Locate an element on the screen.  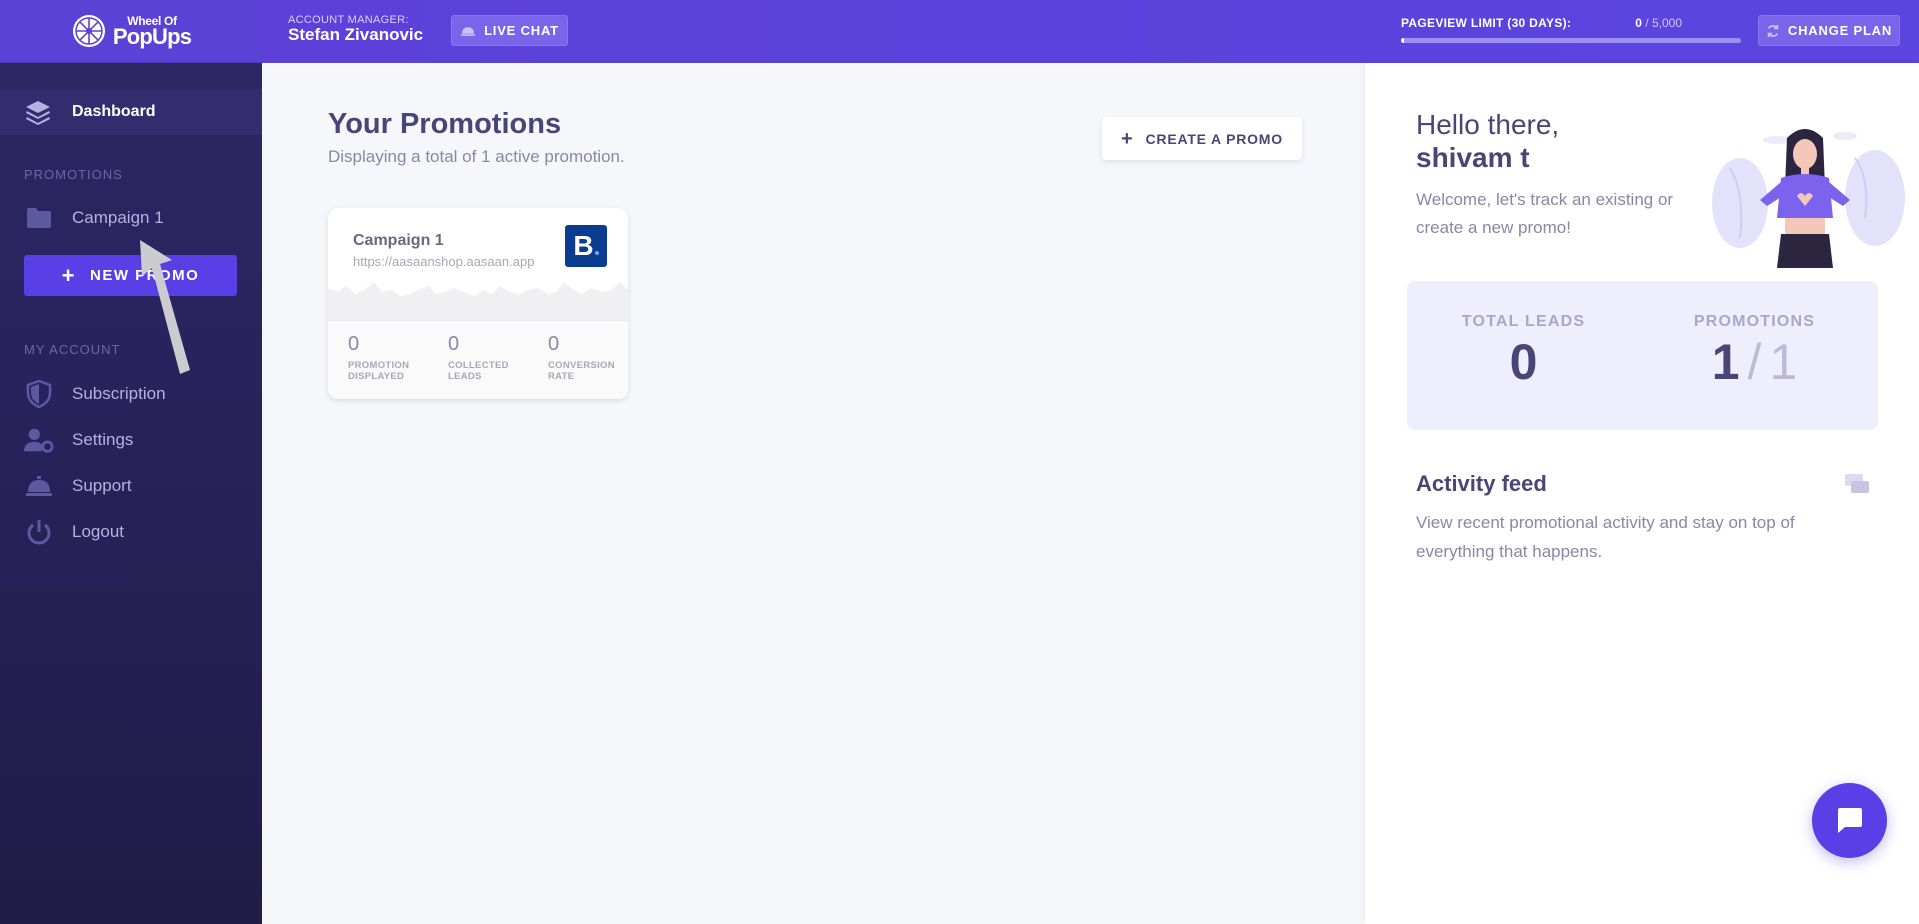
stat-conversion-rate: 0 CONVERSION RATE is located at coordinates (581, 357).